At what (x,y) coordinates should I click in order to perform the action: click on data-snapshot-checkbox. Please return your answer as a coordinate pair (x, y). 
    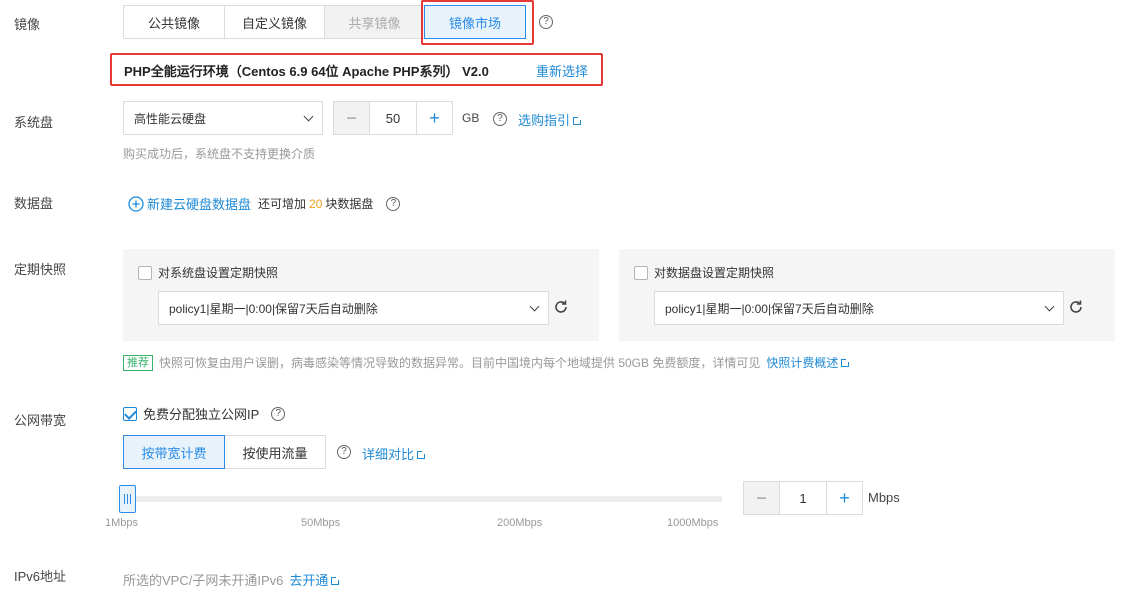
    Looking at the image, I should click on (641, 272).